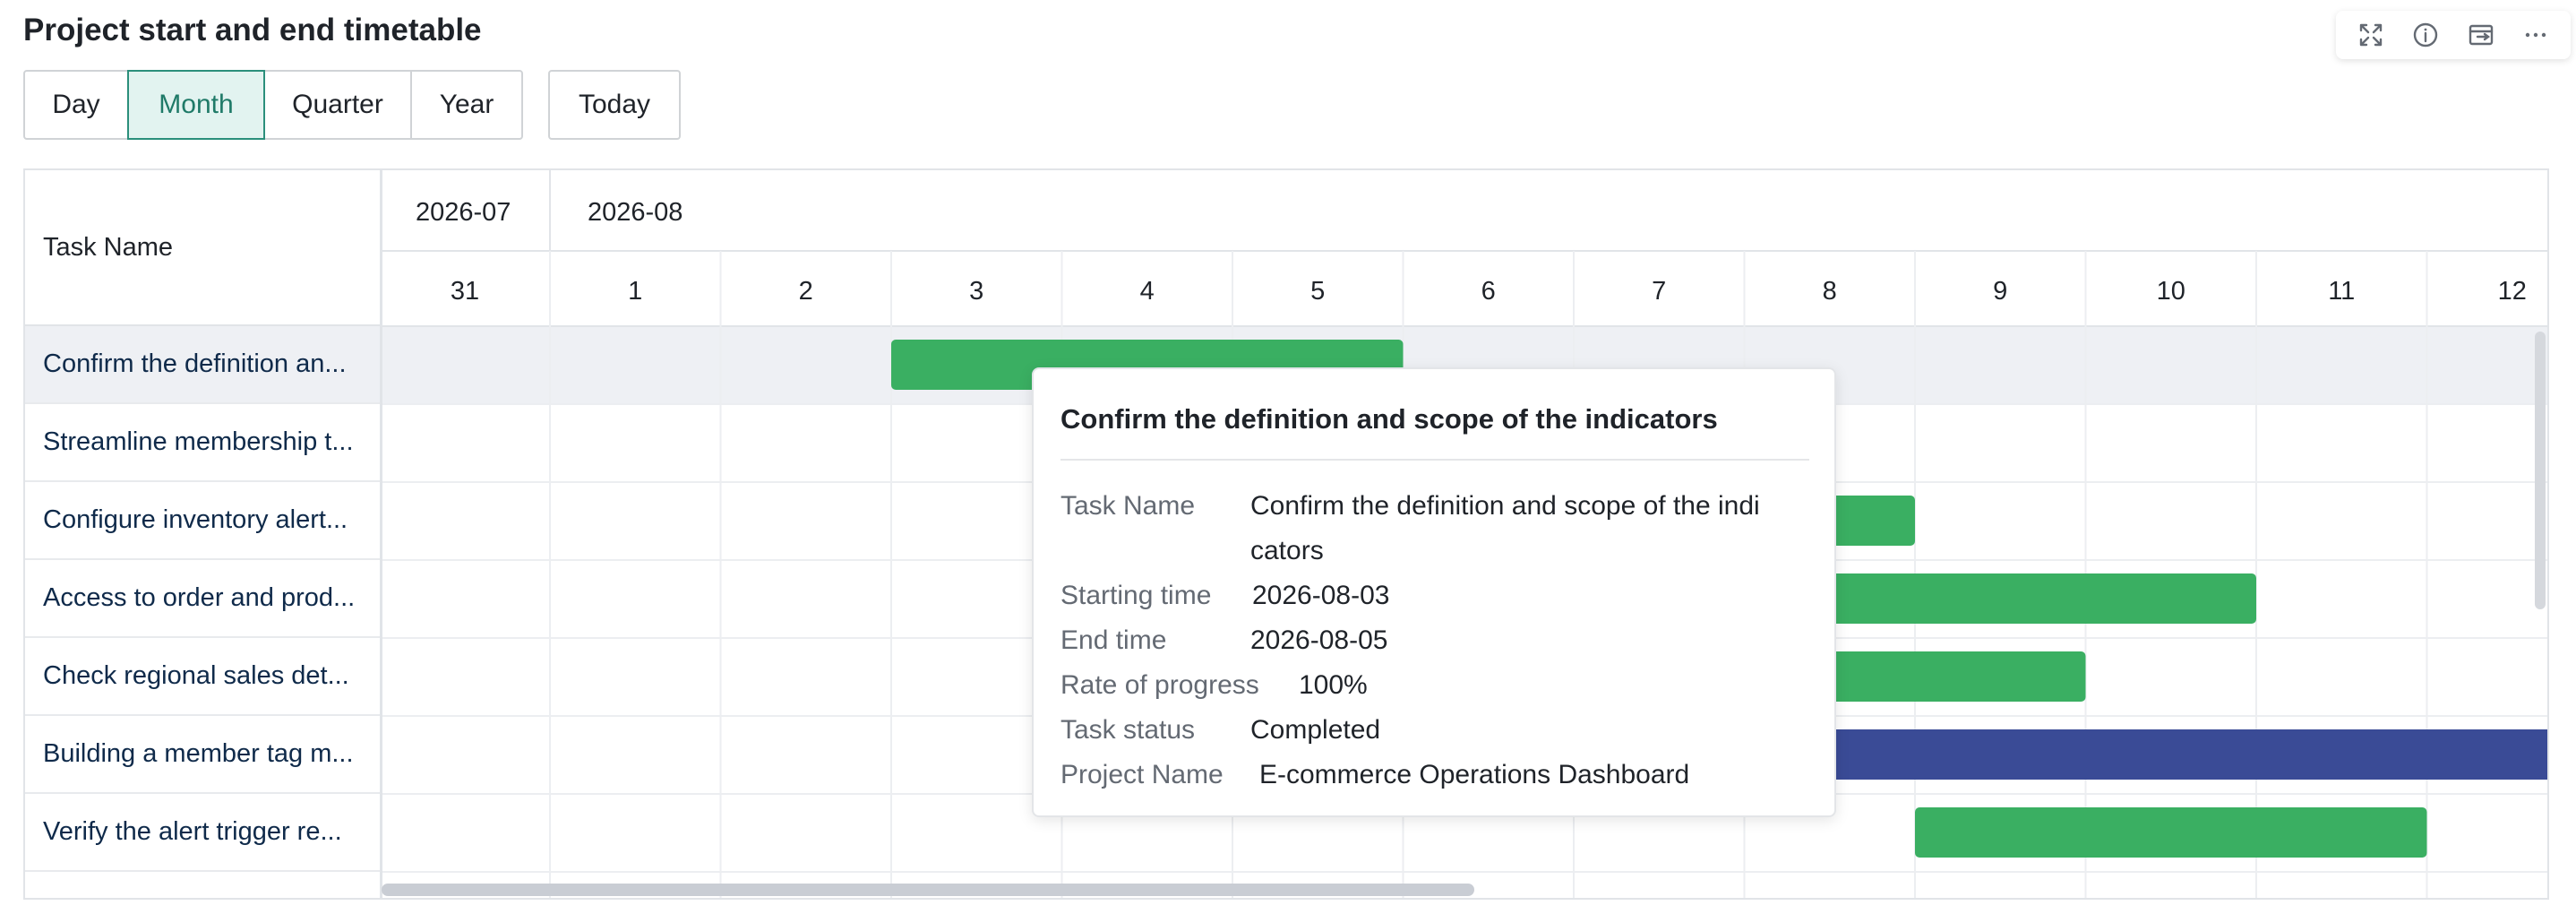 This screenshot has width=2576, height=914. What do you see at coordinates (635, 213) in the screenshot?
I see `month-label: 2026-08` at bounding box center [635, 213].